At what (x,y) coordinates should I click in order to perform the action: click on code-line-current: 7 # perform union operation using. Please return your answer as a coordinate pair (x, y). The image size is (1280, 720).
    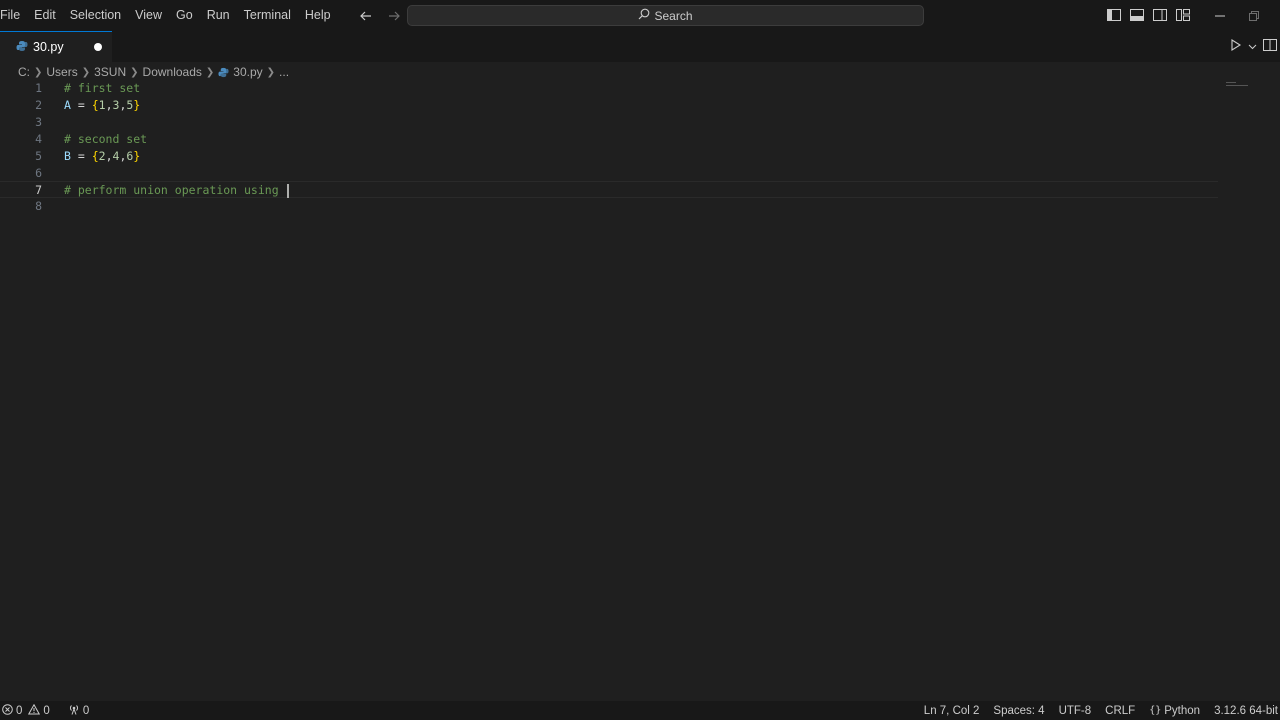
    Looking at the image, I should click on (609, 189).